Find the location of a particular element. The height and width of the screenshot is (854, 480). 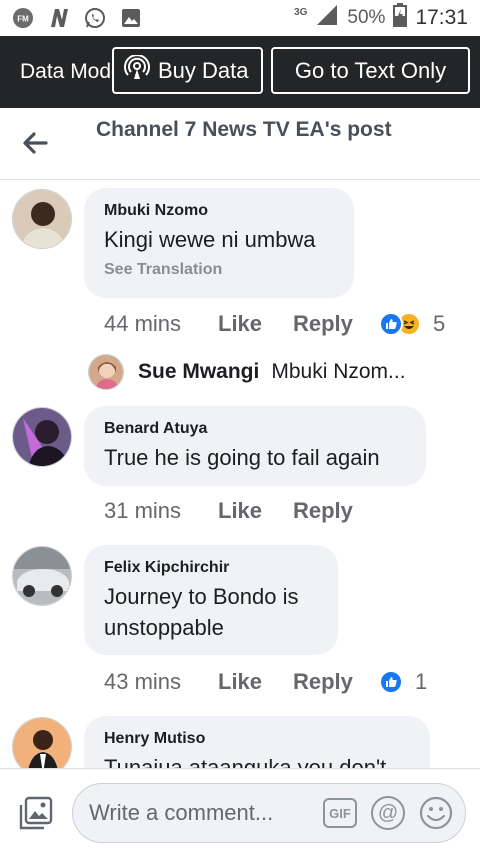

whatsapp-icon is located at coordinates (95, 18).